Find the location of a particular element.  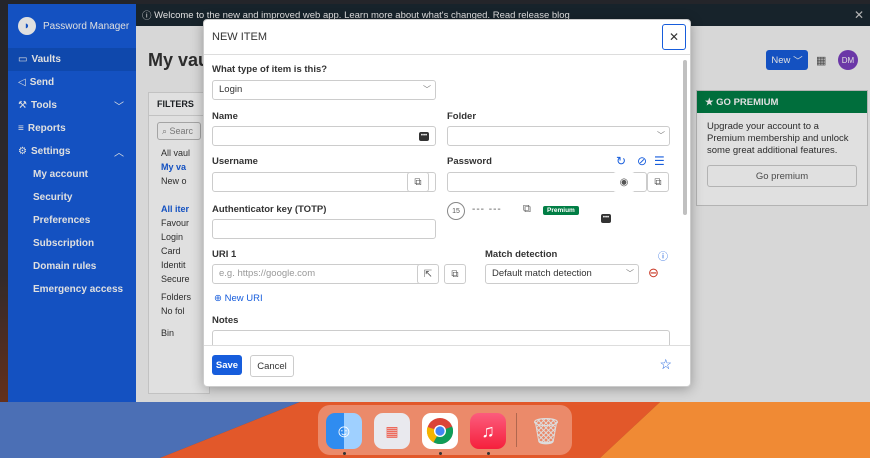

dialog-header: NEW ITEM ✕ is located at coordinates (447, 37).